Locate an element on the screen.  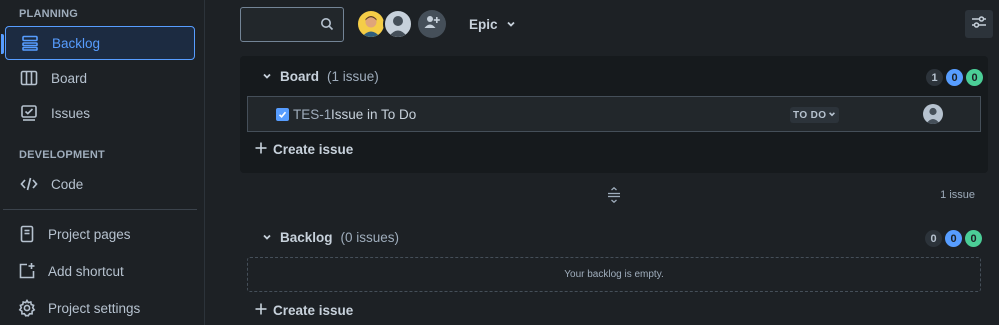
sidebar-item-label: Add shortcut is located at coordinates (86, 271).